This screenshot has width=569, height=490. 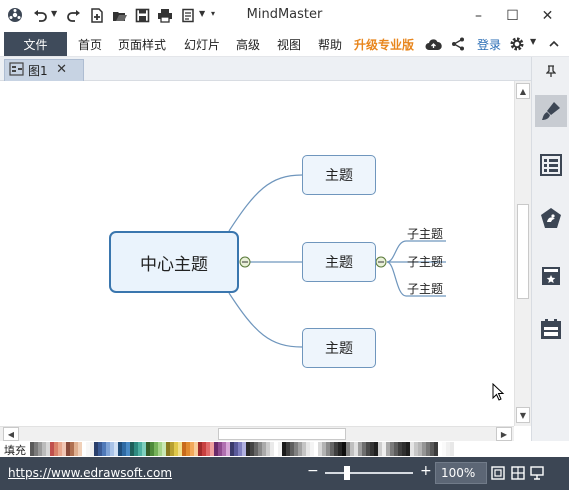 What do you see at coordinates (313, 471) in the screenshot?
I see `zoom-out-button: −` at bounding box center [313, 471].